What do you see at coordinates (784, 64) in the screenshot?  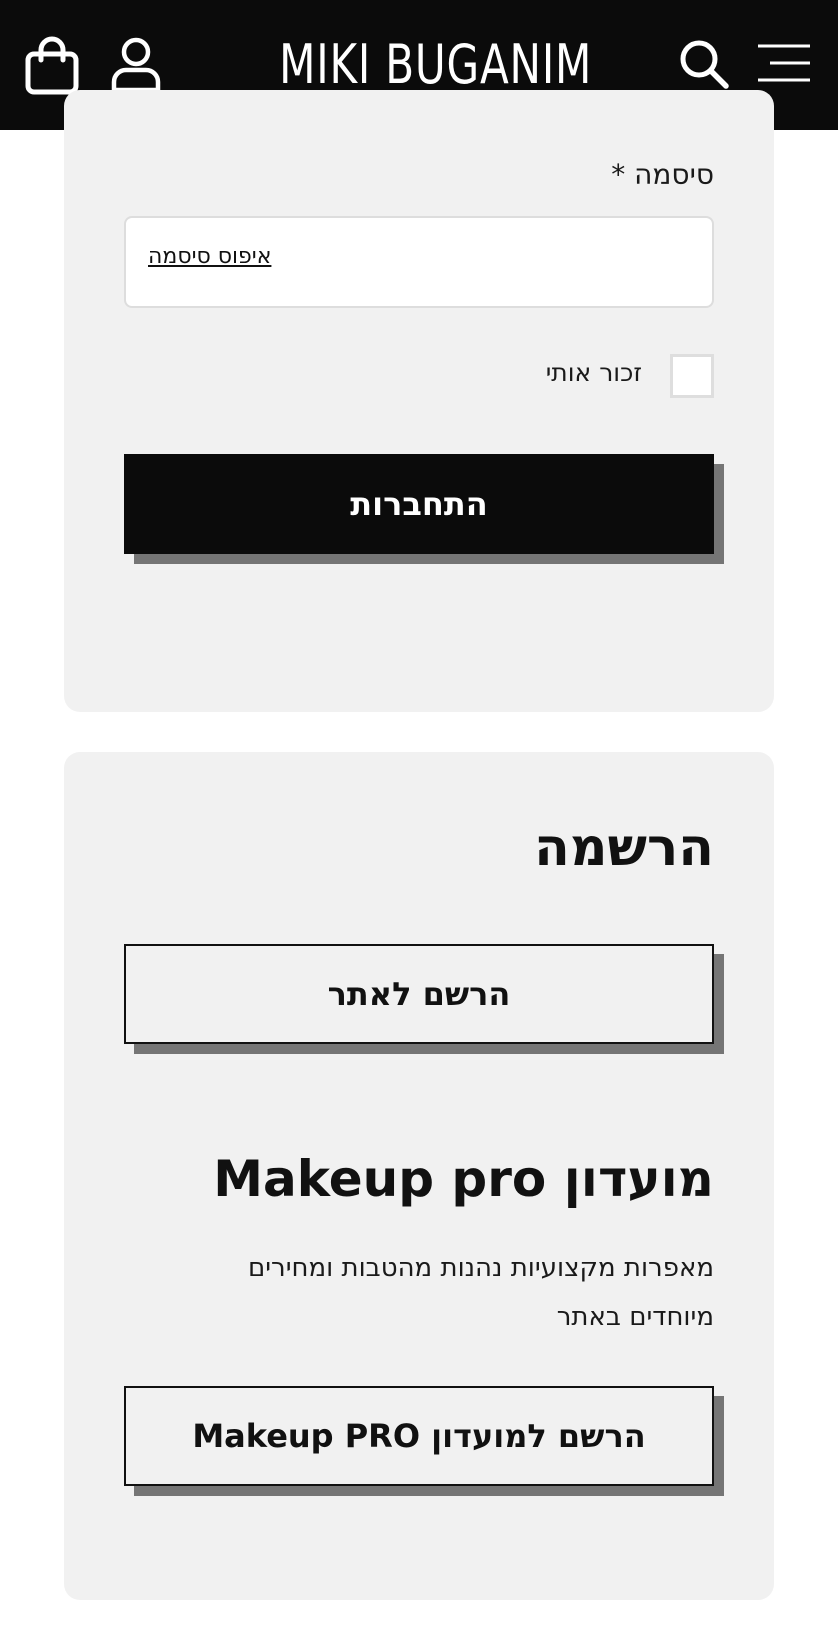 I see `hamburger-menu-icon` at bounding box center [784, 64].